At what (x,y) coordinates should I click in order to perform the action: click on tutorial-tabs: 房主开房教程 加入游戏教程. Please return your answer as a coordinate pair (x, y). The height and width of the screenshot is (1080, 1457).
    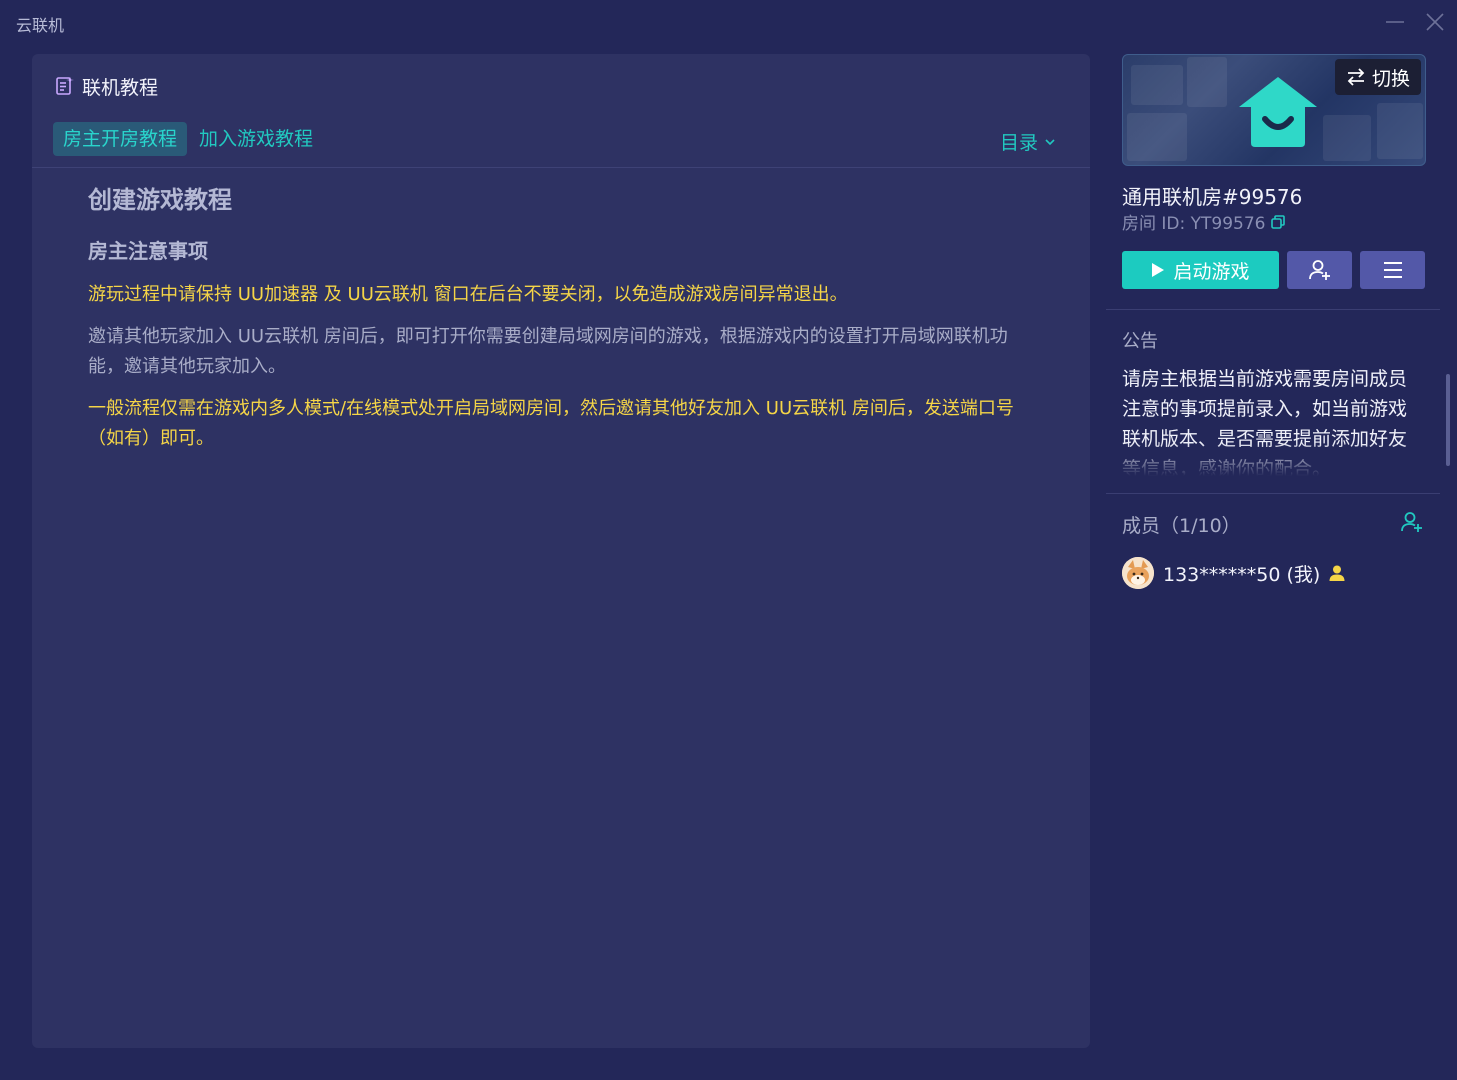
    Looking at the image, I should click on (189, 139).